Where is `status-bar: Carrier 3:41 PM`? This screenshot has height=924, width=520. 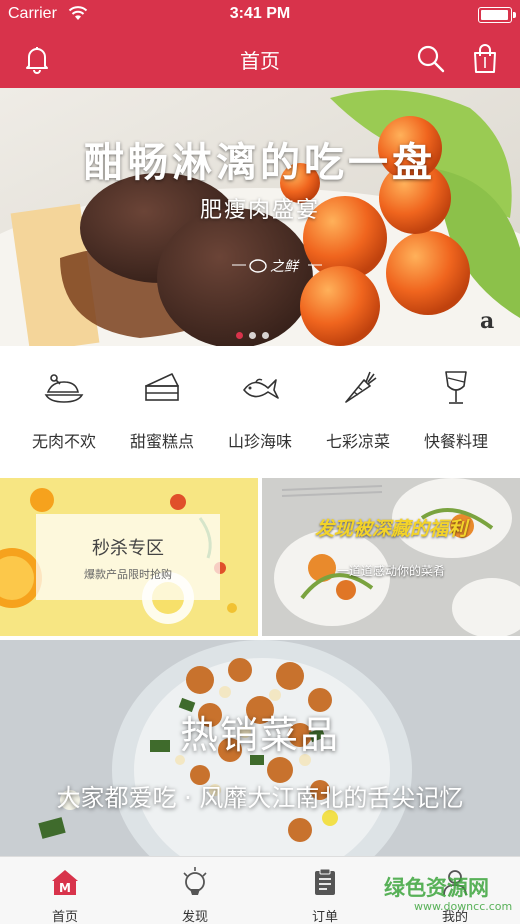
status-bar: Carrier 3:41 PM is located at coordinates (260, 15).